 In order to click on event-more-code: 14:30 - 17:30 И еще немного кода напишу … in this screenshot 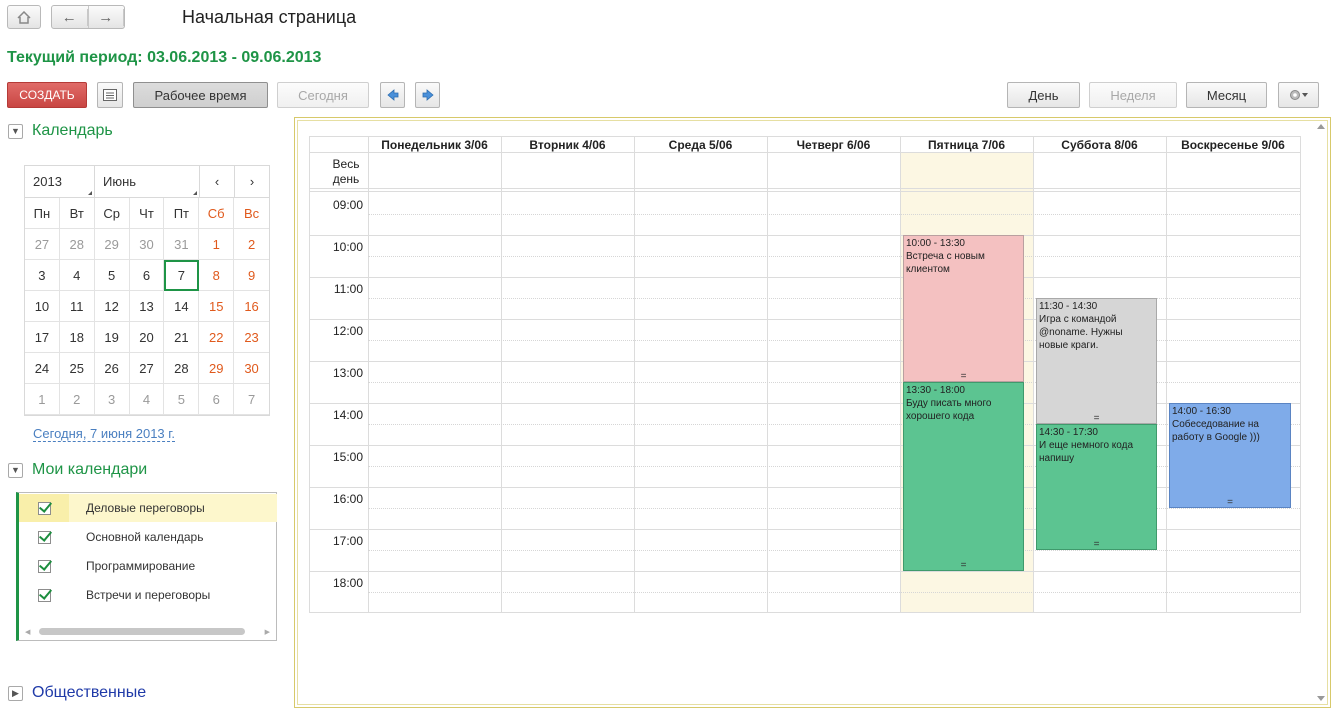, I will do `click(1096, 487)`.